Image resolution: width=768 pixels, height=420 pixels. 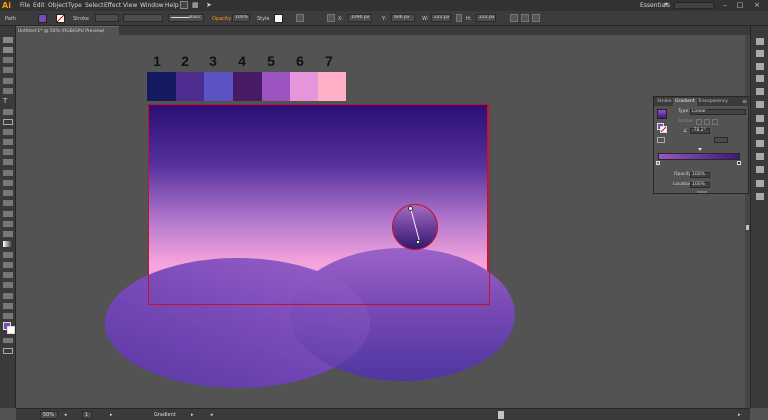 I want to click on pencil-tool-icon, so click(x=8, y=152).